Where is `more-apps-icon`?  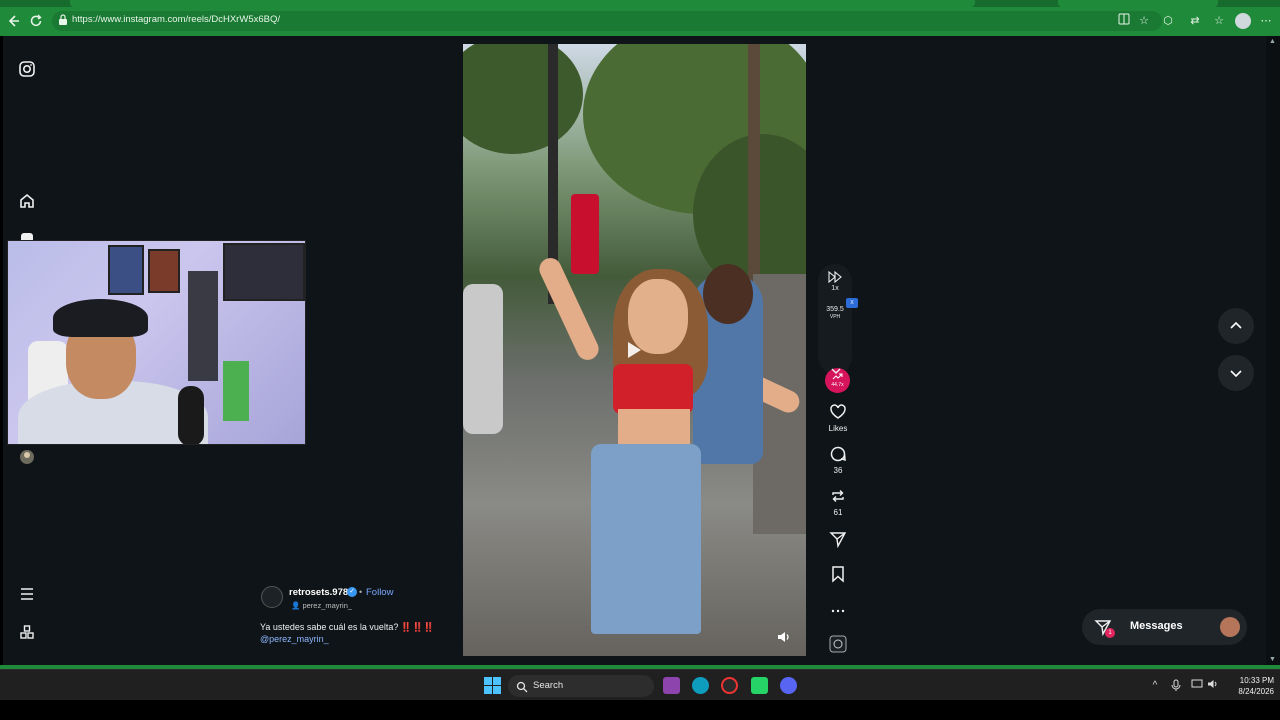 more-apps-icon is located at coordinates (27, 632).